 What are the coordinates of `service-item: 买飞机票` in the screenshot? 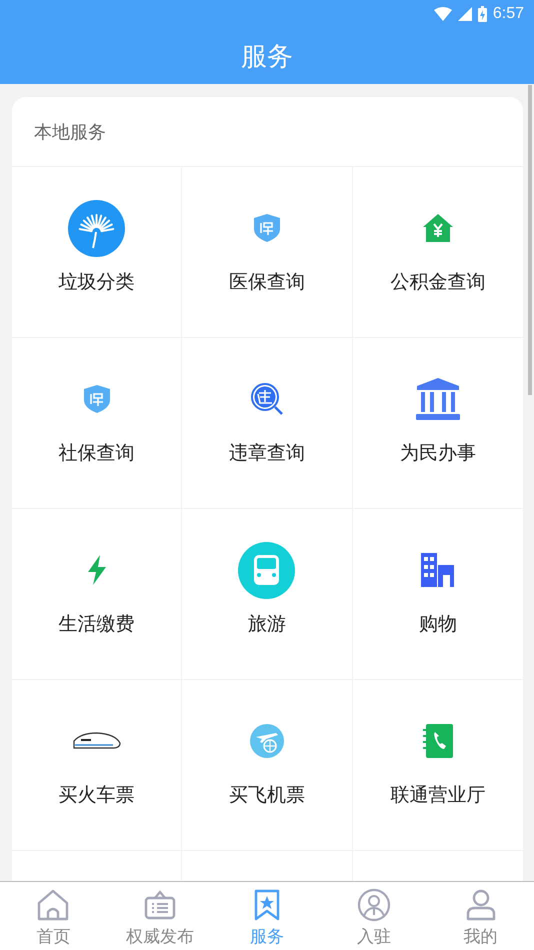 It's located at (267, 765).